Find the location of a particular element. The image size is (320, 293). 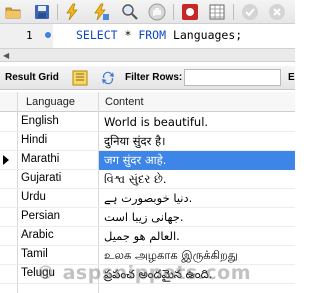

result-grid-toolbar: Result Grid Filter Rows: E is located at coordinates (147, 78).